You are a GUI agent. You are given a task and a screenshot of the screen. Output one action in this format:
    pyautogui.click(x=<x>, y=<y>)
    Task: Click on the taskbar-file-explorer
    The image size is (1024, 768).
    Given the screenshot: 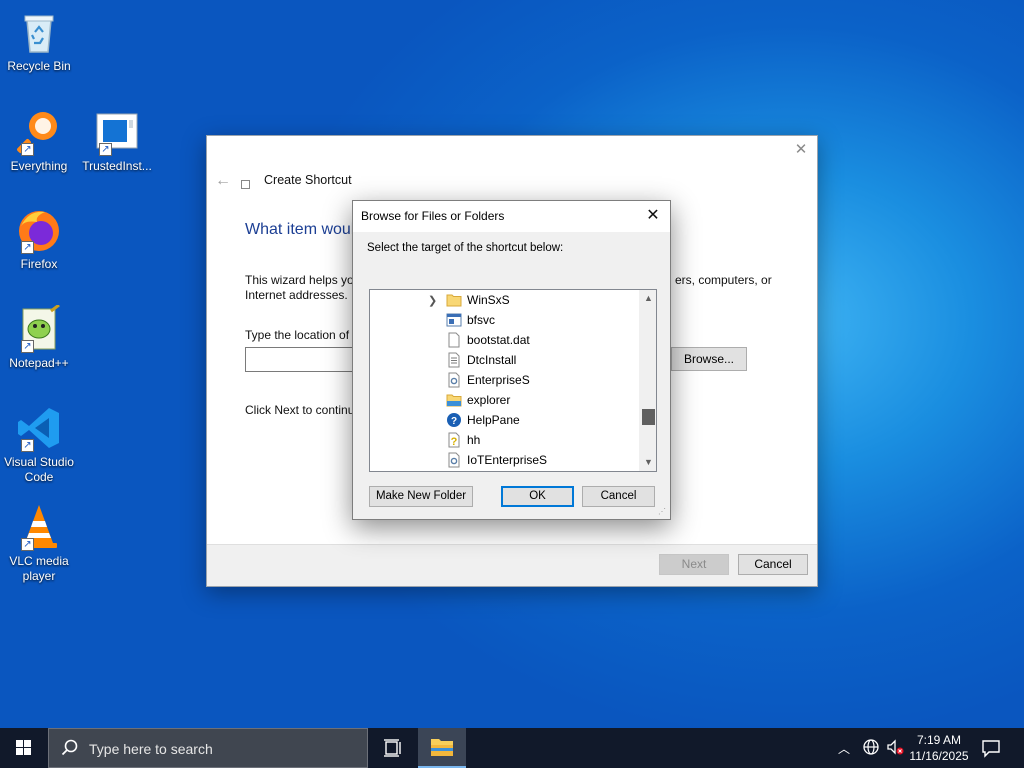 What is the action you would take?
    pyautogui.click(x=442, y=748)
    